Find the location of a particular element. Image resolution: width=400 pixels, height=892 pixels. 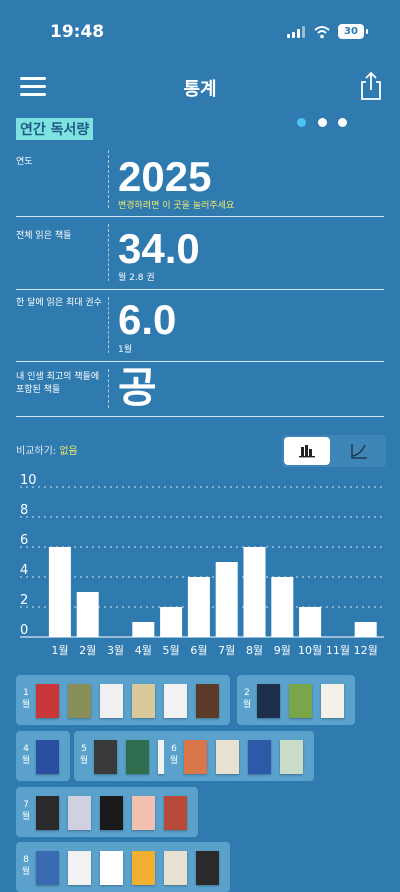

x-tick-label: 7월 is located at coordinates (226, 650).